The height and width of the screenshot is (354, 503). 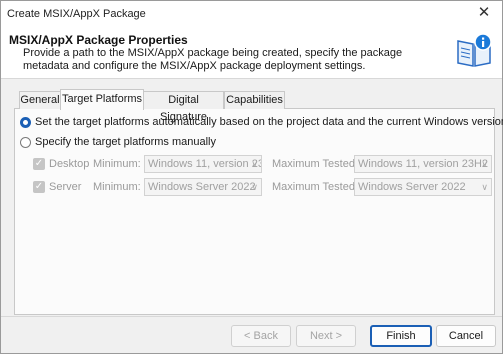 What do you see at coordinates (315, 164) in the screenshot?
I see `desktop-max-label: Maximum Tested:` at bounding box center [315, 164].